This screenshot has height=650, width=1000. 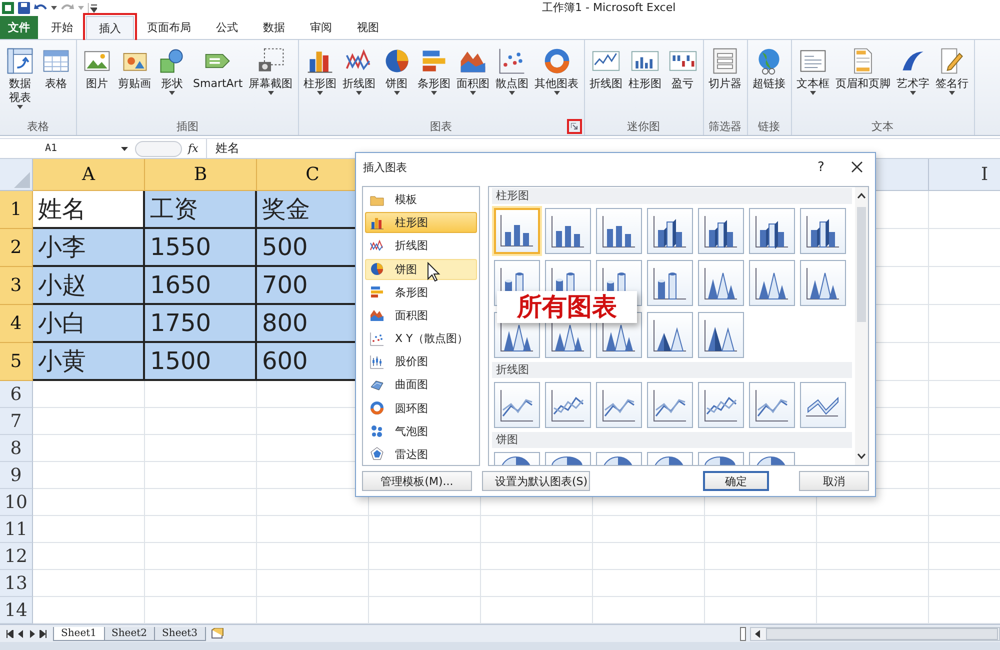 I want to click on table-cell: 小白, so click(x=89, y=324).